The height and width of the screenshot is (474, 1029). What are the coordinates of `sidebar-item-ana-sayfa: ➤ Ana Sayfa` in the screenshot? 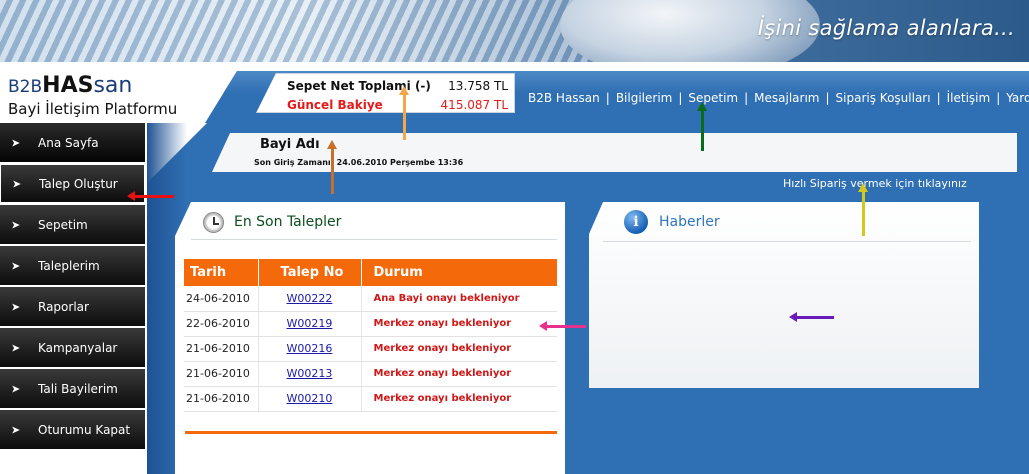 It's located at (72, 142).